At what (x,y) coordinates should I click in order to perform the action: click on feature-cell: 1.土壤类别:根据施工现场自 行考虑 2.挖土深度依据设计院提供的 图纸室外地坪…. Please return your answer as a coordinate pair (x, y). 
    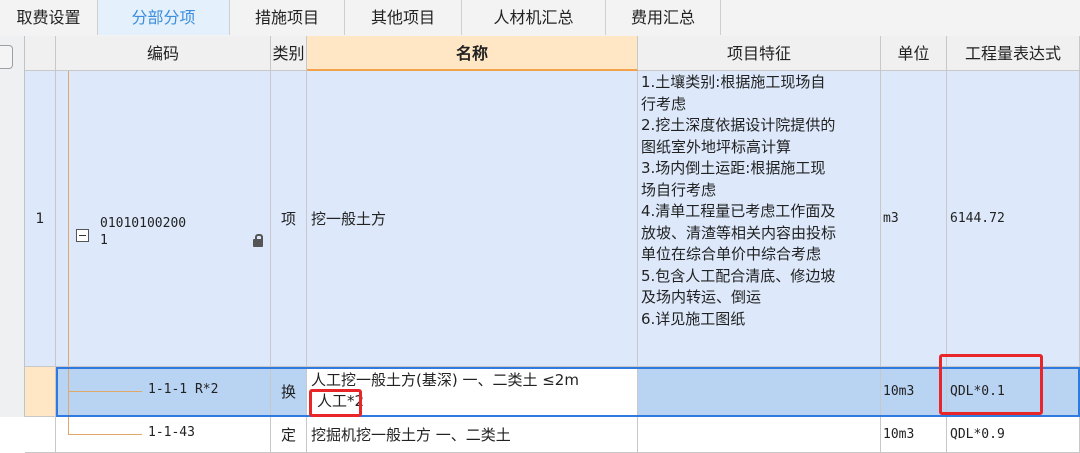
    Looking at the image, I should click on (759, 219).